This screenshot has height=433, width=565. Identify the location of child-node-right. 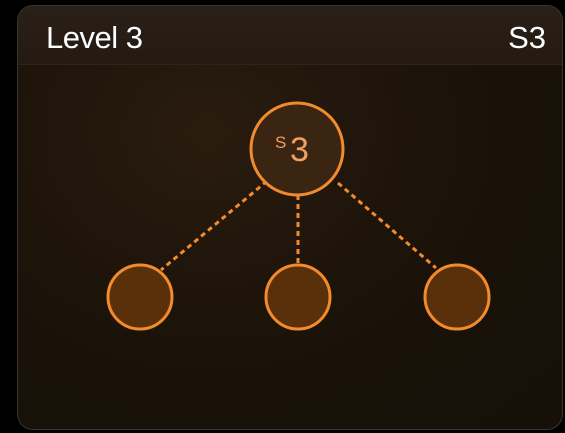
(457, 297).